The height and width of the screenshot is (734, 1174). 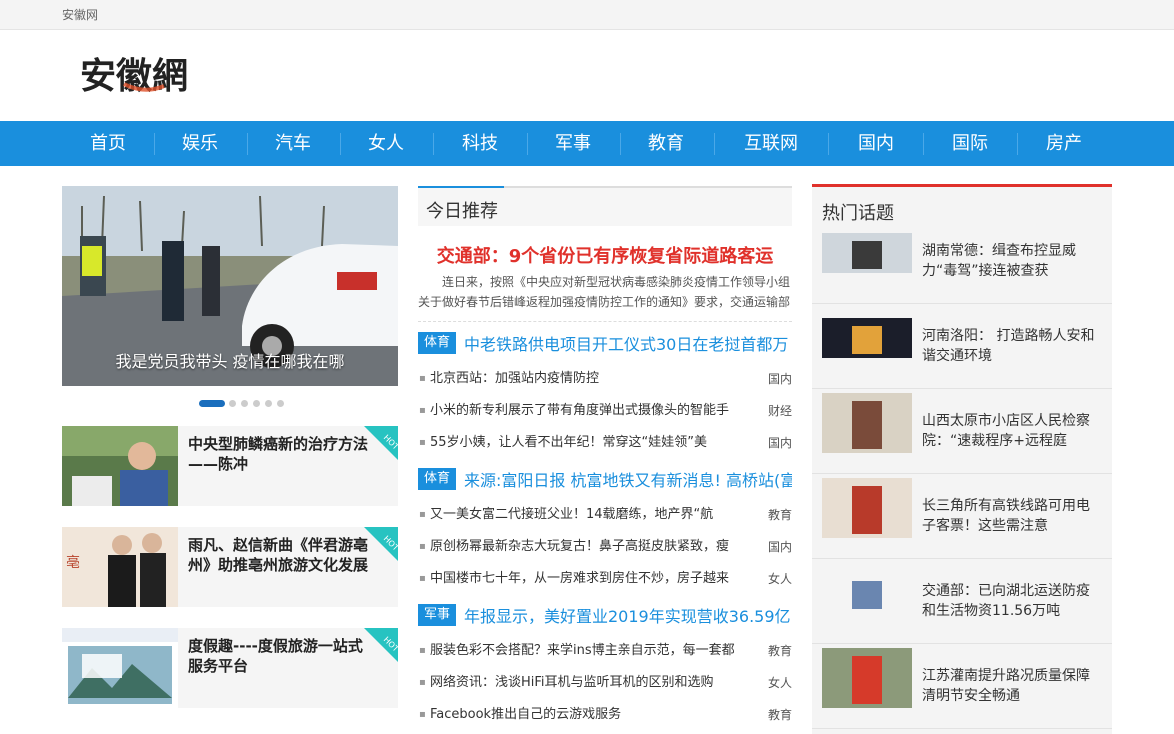 I want to click on recommend-title: 今日推荐, so click(x=462, y=211).